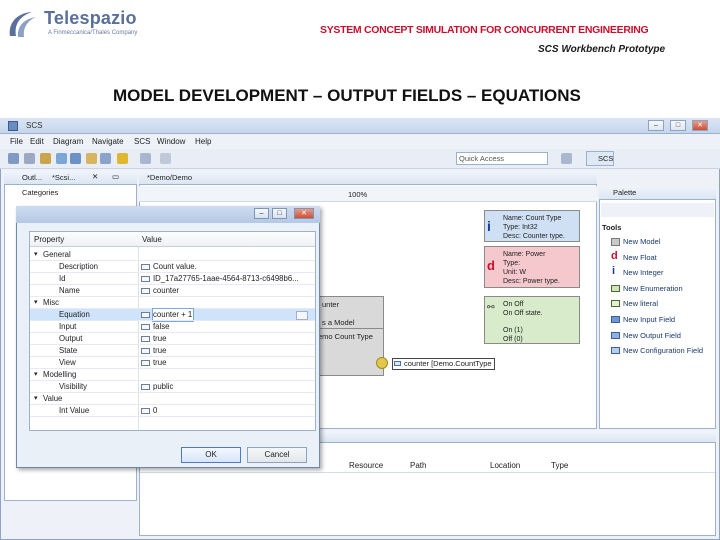  Describe the element at coordinates (366, 465) in the screenshot. I see `column-resource: Resource` at that location.